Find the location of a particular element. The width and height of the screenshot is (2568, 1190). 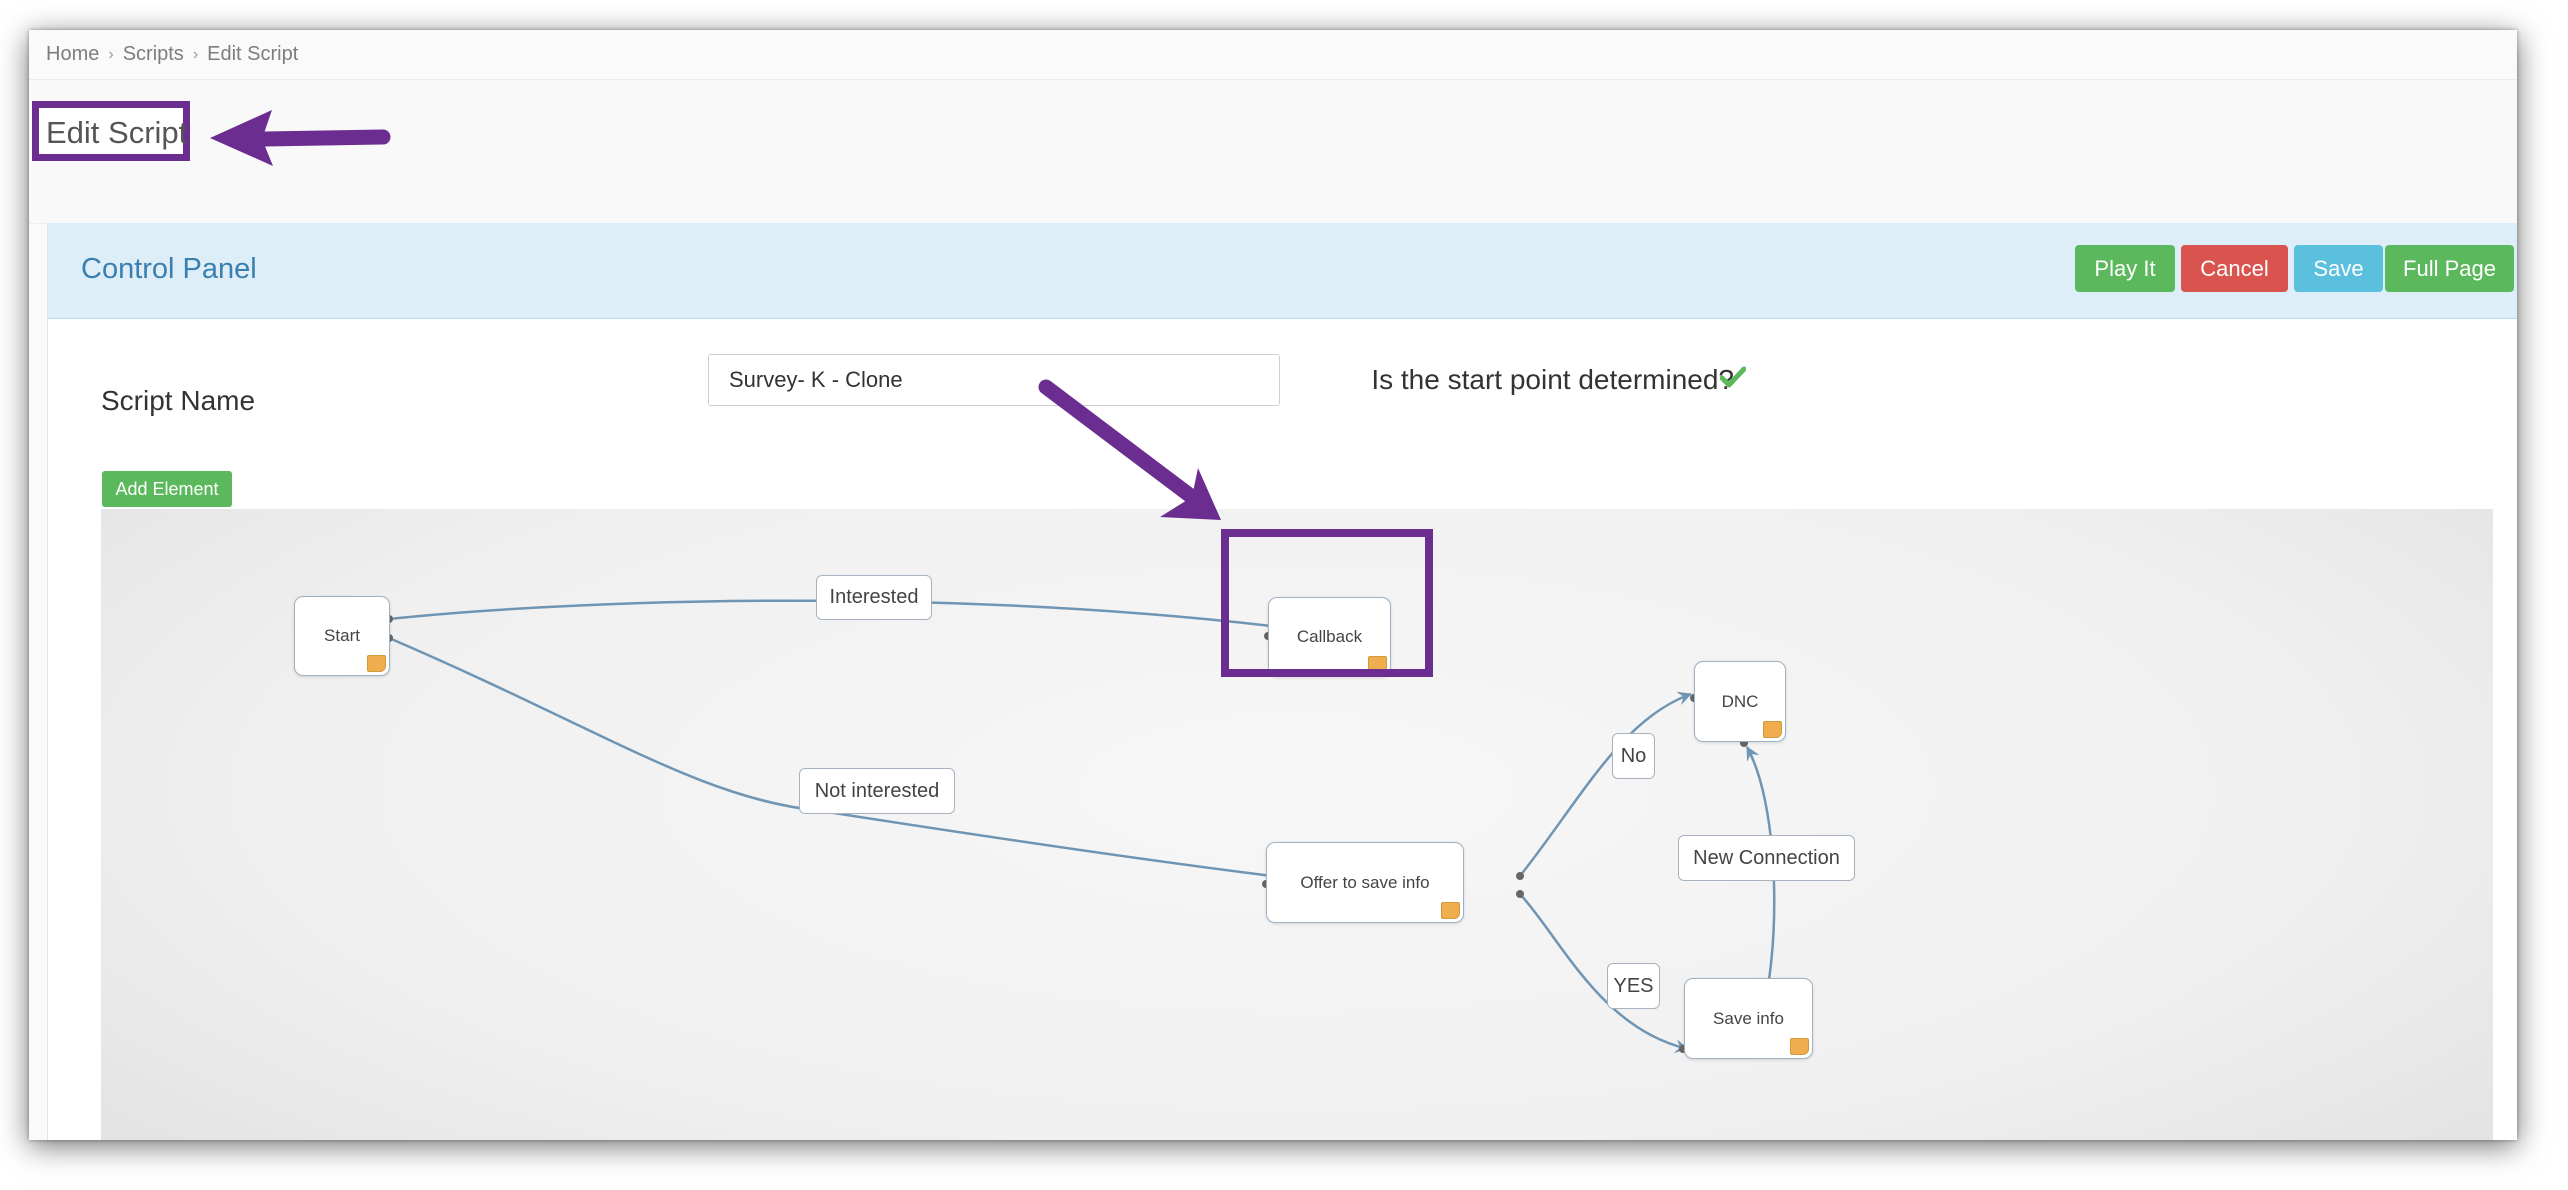

edge-label-yes: YES is located at coordinates (1633, 986).